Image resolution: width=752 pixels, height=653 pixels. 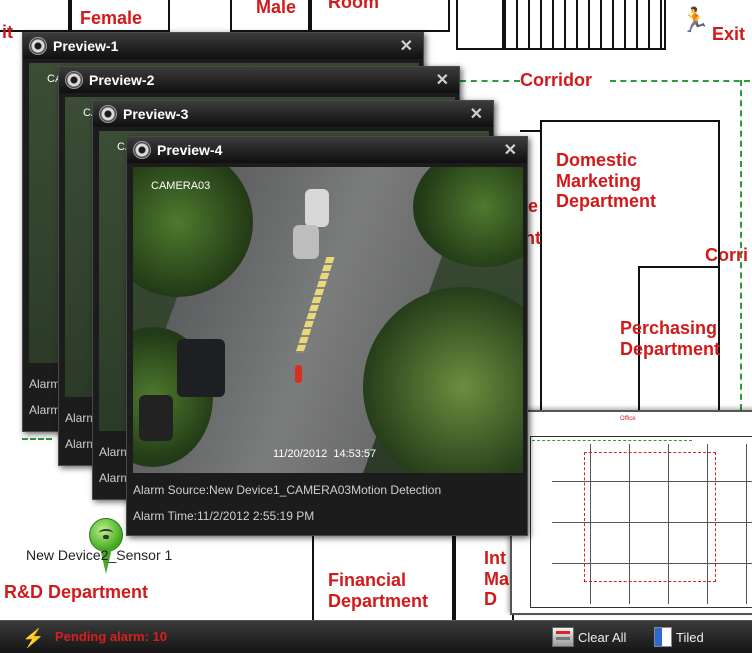 What do you see at coordinates (612, 440) in the screenshot?
I see `minimap-green-line` at bounding box center [612, 440].